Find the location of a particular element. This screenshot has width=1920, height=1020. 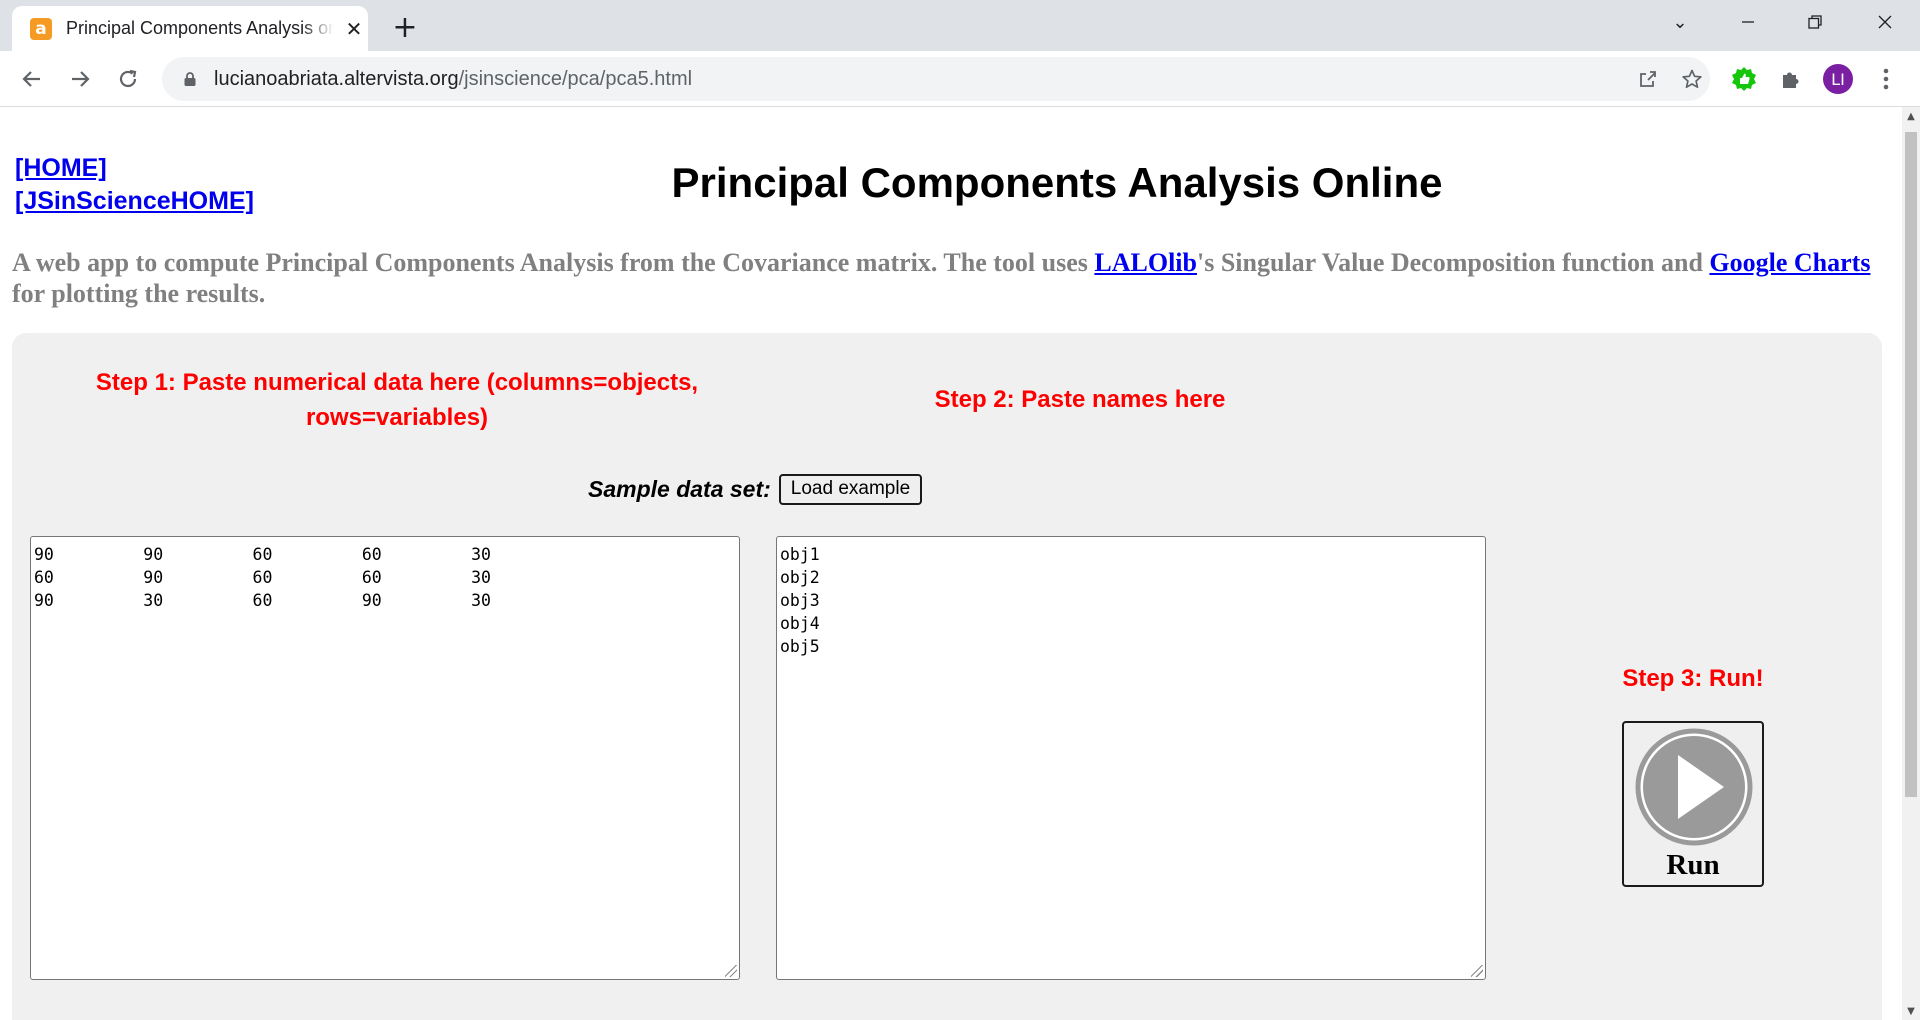

lock-icon is located at coordinates (190, 79).